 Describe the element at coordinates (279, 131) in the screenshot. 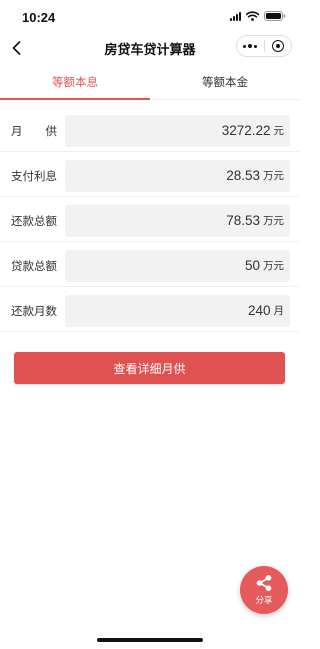

I see `row-unit: 元` at that location.